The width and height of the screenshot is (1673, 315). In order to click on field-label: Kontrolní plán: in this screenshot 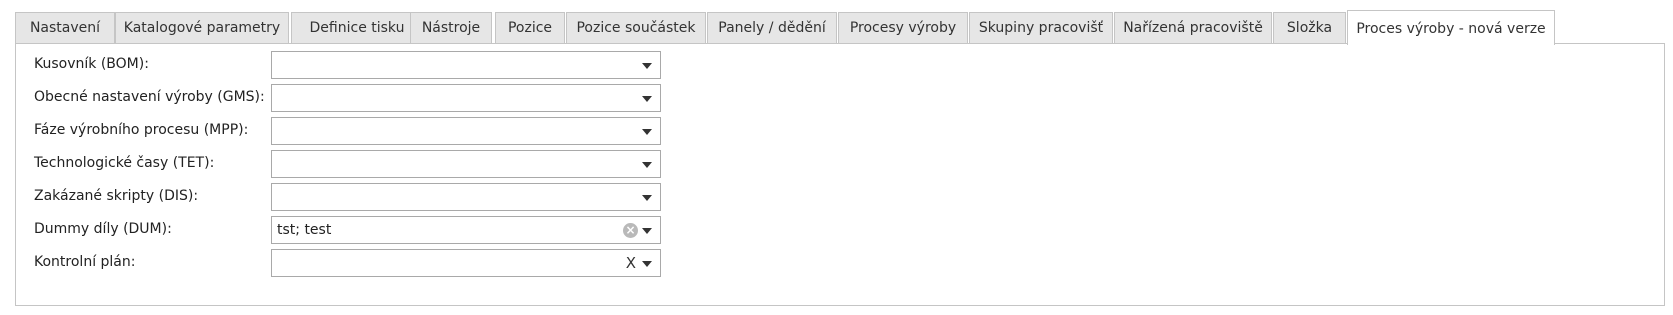, I will do `click(85, 262)`.